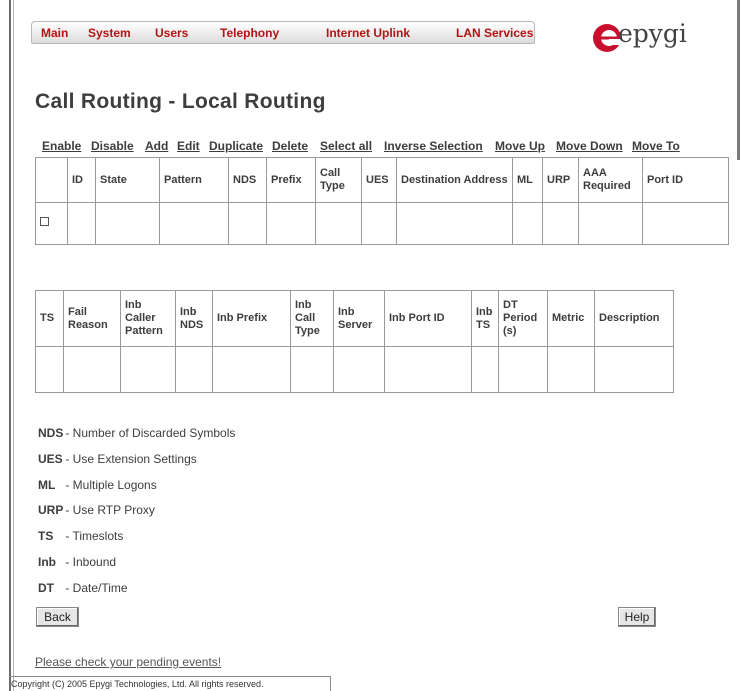 Image resolution: width=740 pixels, height=691 pixels. Describe the element at coordinates (560, 180) in the screenshot. I see `col-urp: URP` at that location.